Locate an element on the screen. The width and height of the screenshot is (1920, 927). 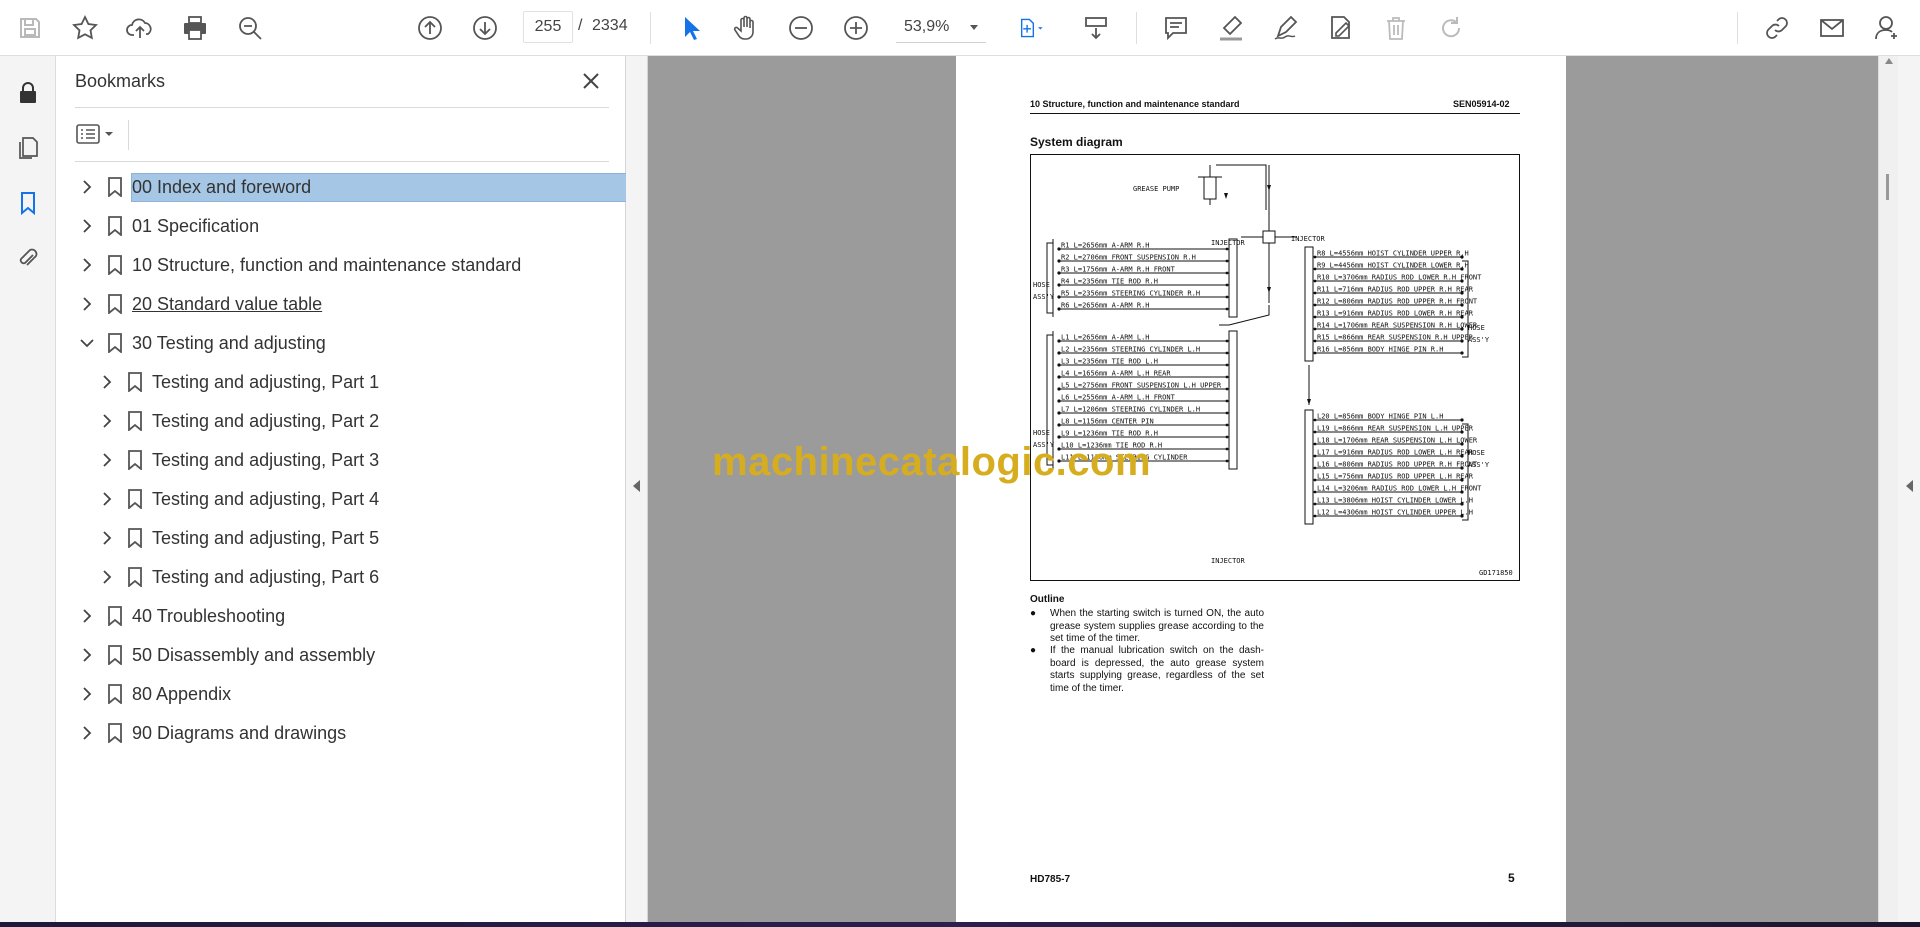
hand-icon is located at coordinates (746, 28).